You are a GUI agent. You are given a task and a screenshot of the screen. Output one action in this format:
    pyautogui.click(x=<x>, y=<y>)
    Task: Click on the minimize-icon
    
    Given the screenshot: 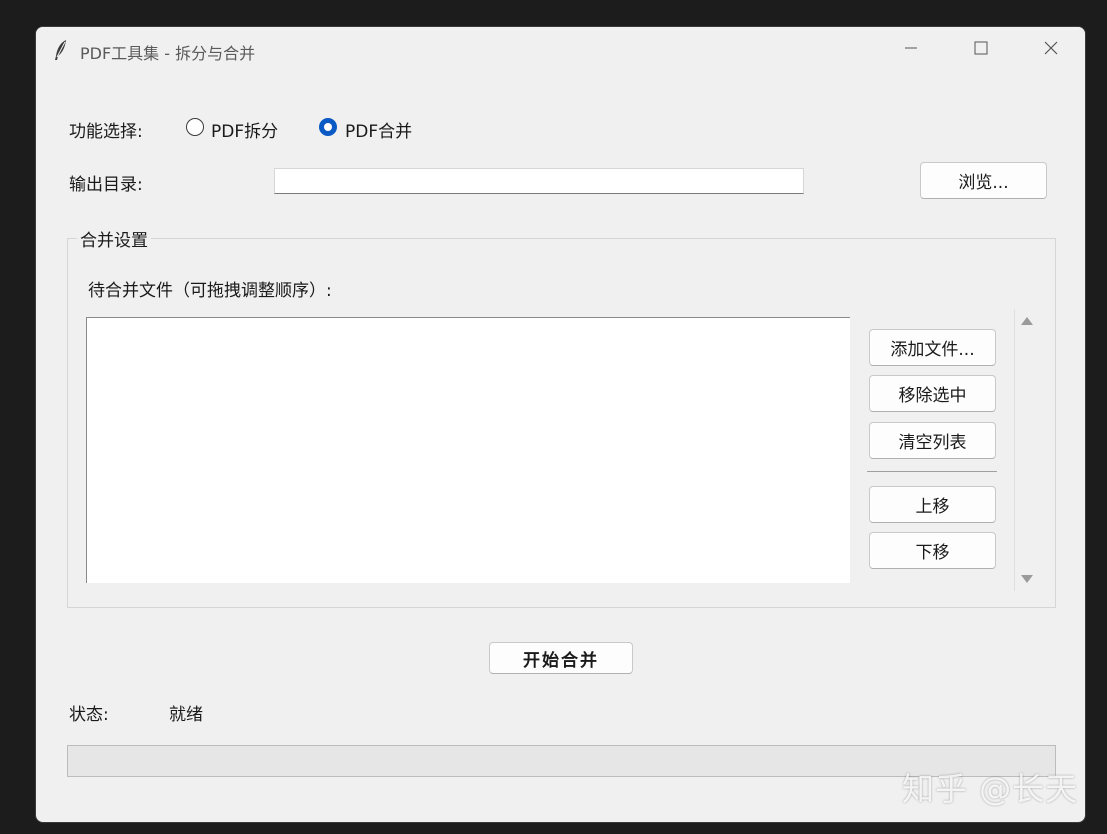 What is the action you would take?
    pyautogui.click(x=911, y=50)
    